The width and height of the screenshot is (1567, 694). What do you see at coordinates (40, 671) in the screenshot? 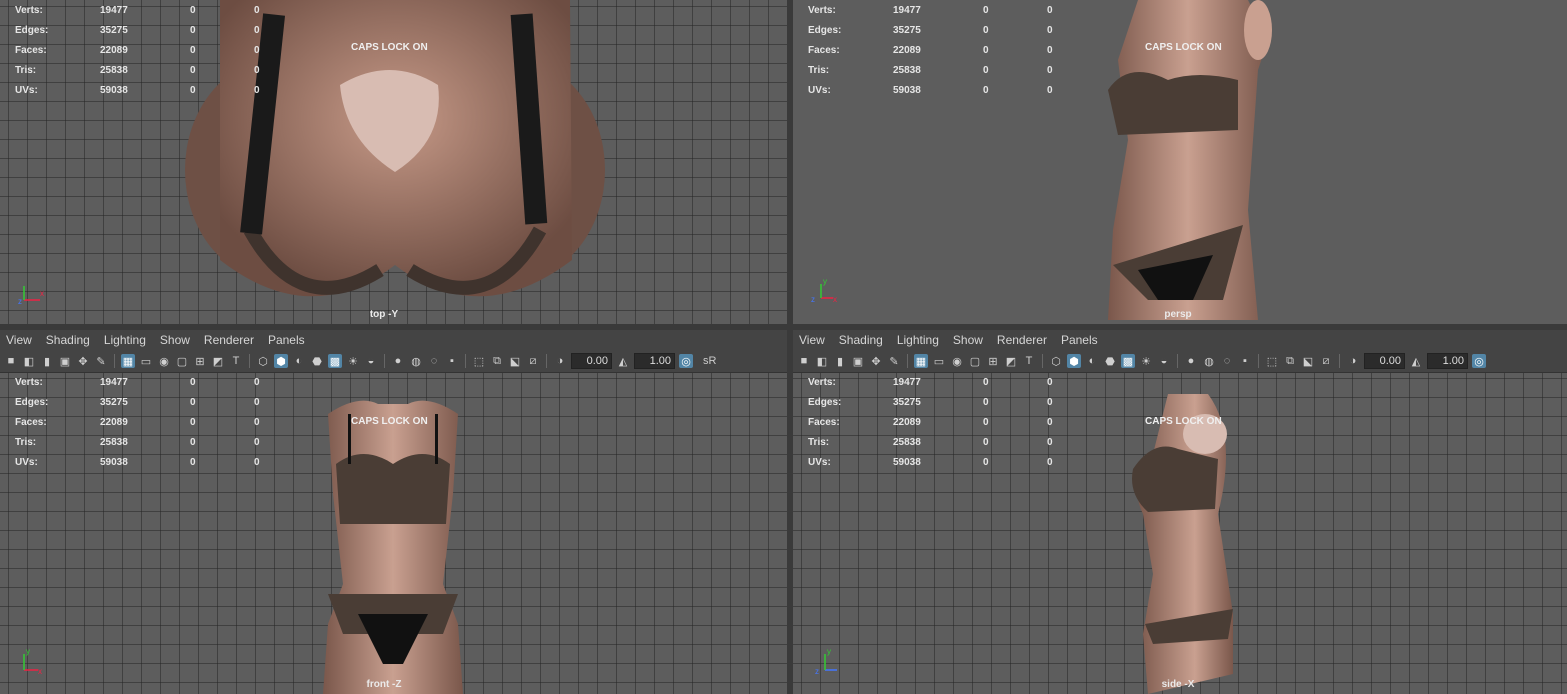
I see `svg-text: x` at bounding box center [40, 671].